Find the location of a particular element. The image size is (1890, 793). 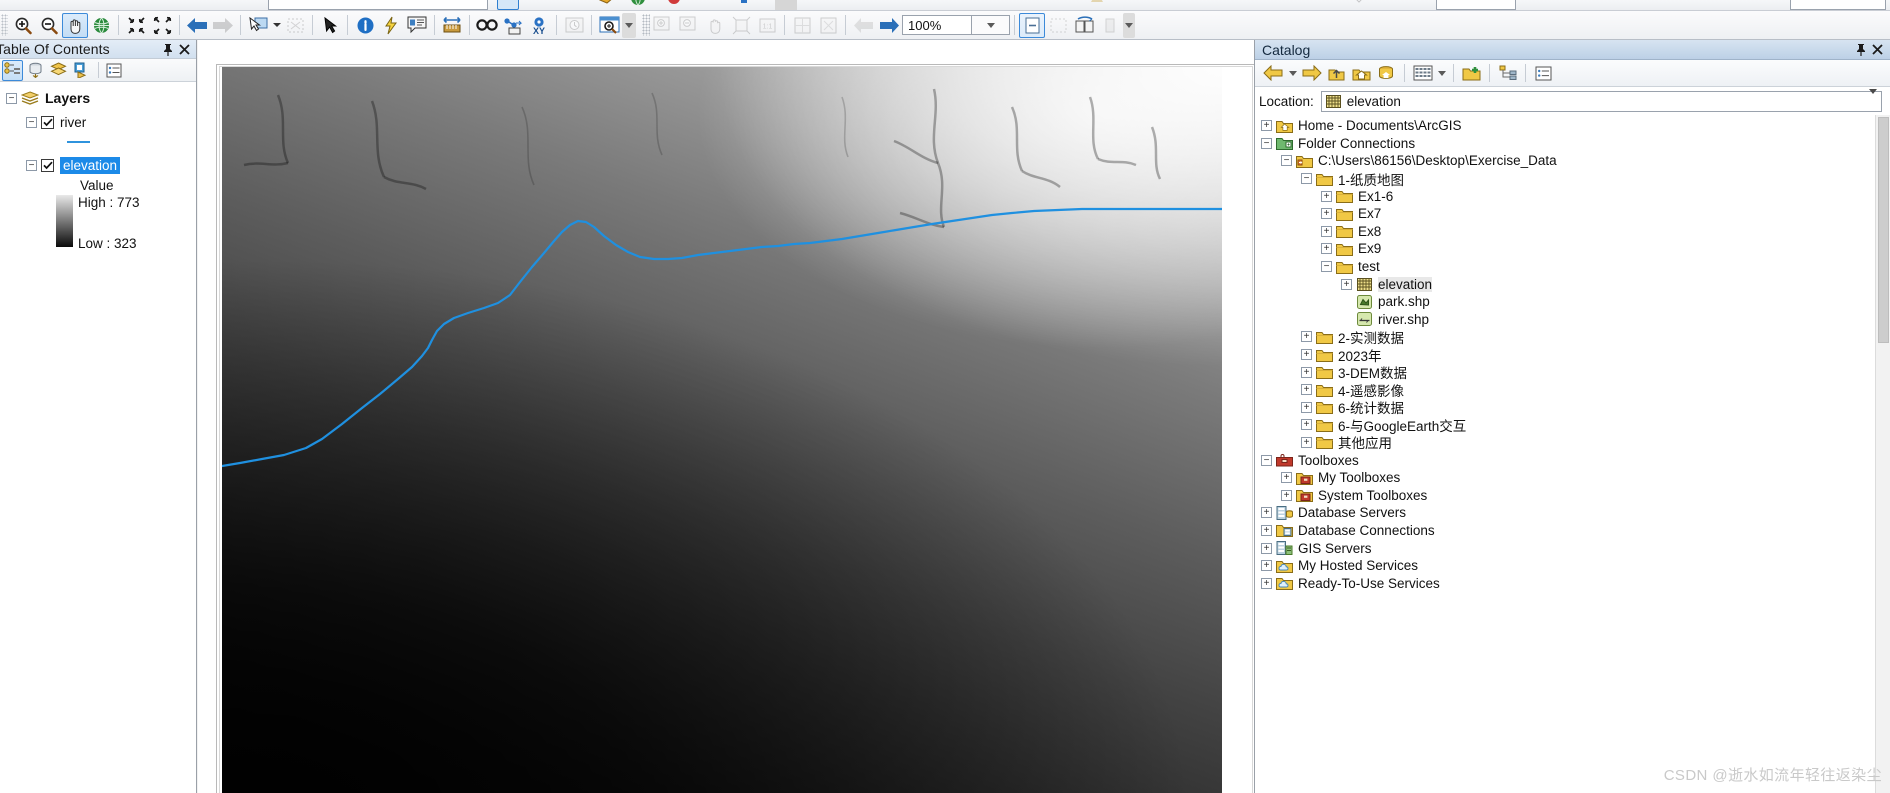

catalog-tree-item: − Folder Connections is located at coordinates (1572, 144).